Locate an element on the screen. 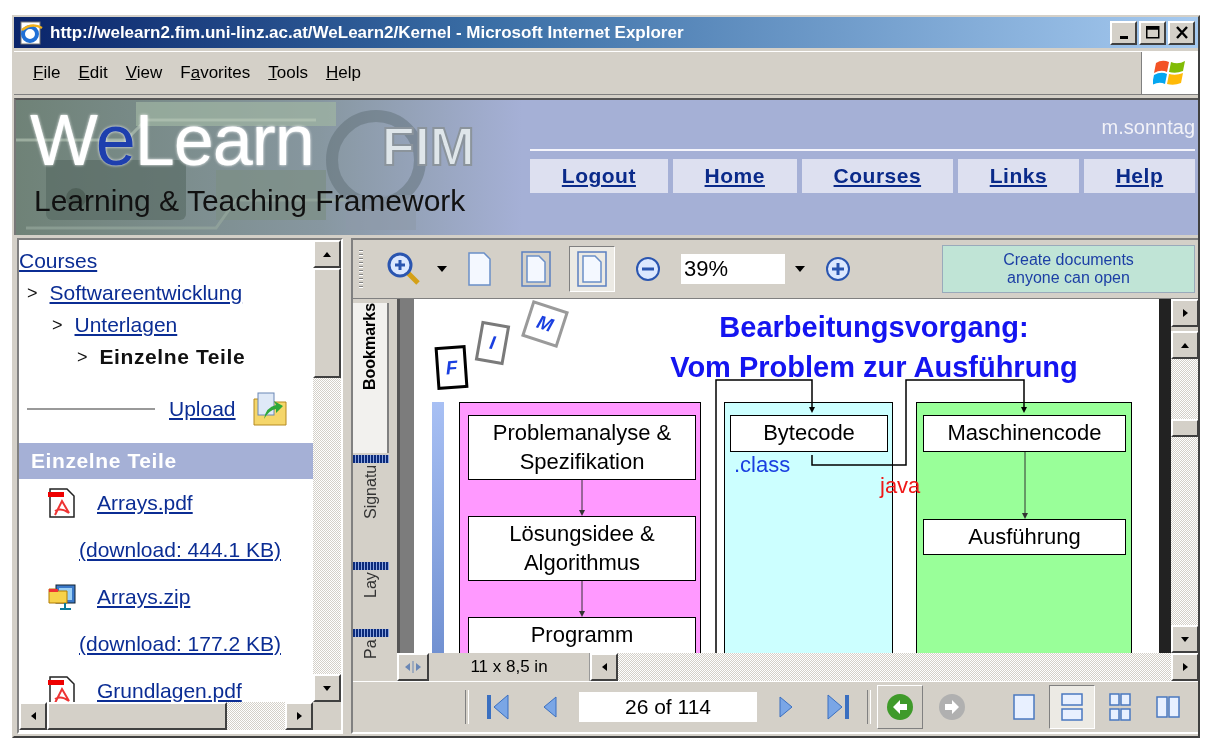 This screenshot has width=1206, height=742. side-tab: Bookmarks is located at coordinates (371, 378).